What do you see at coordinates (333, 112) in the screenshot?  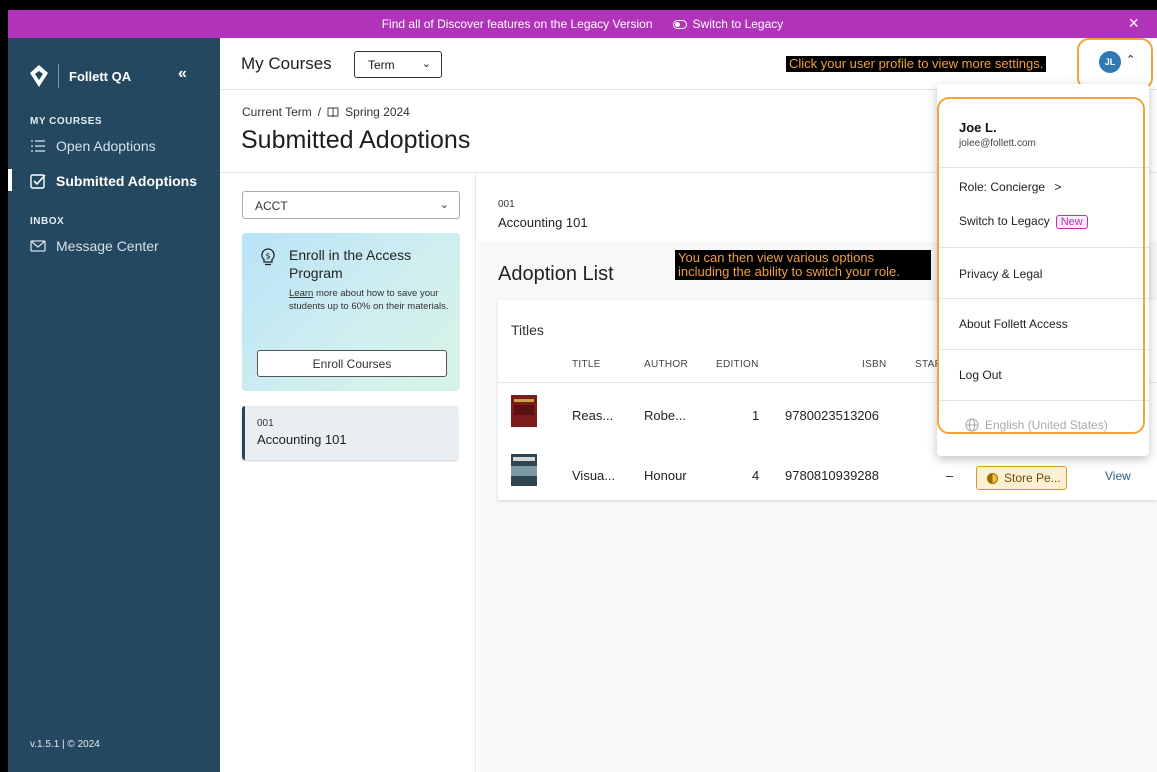 I see `book-icon` at bounding box center [333, 112].